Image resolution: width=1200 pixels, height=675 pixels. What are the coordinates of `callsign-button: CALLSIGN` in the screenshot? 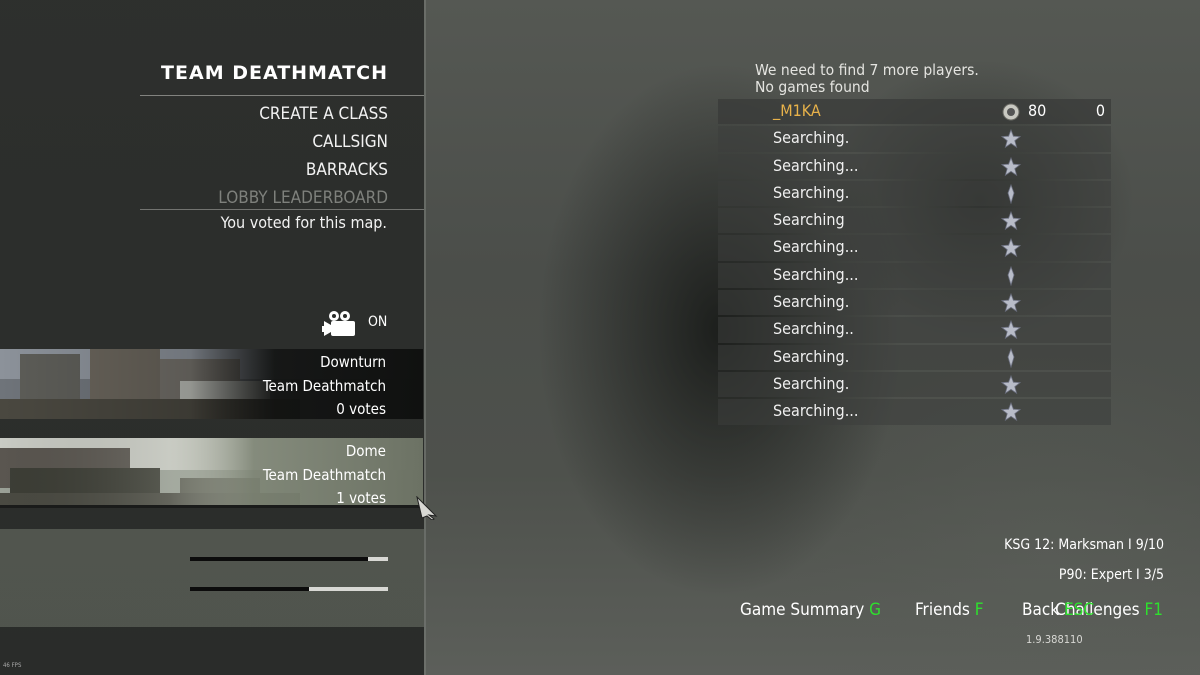 It's located at (303, 142).